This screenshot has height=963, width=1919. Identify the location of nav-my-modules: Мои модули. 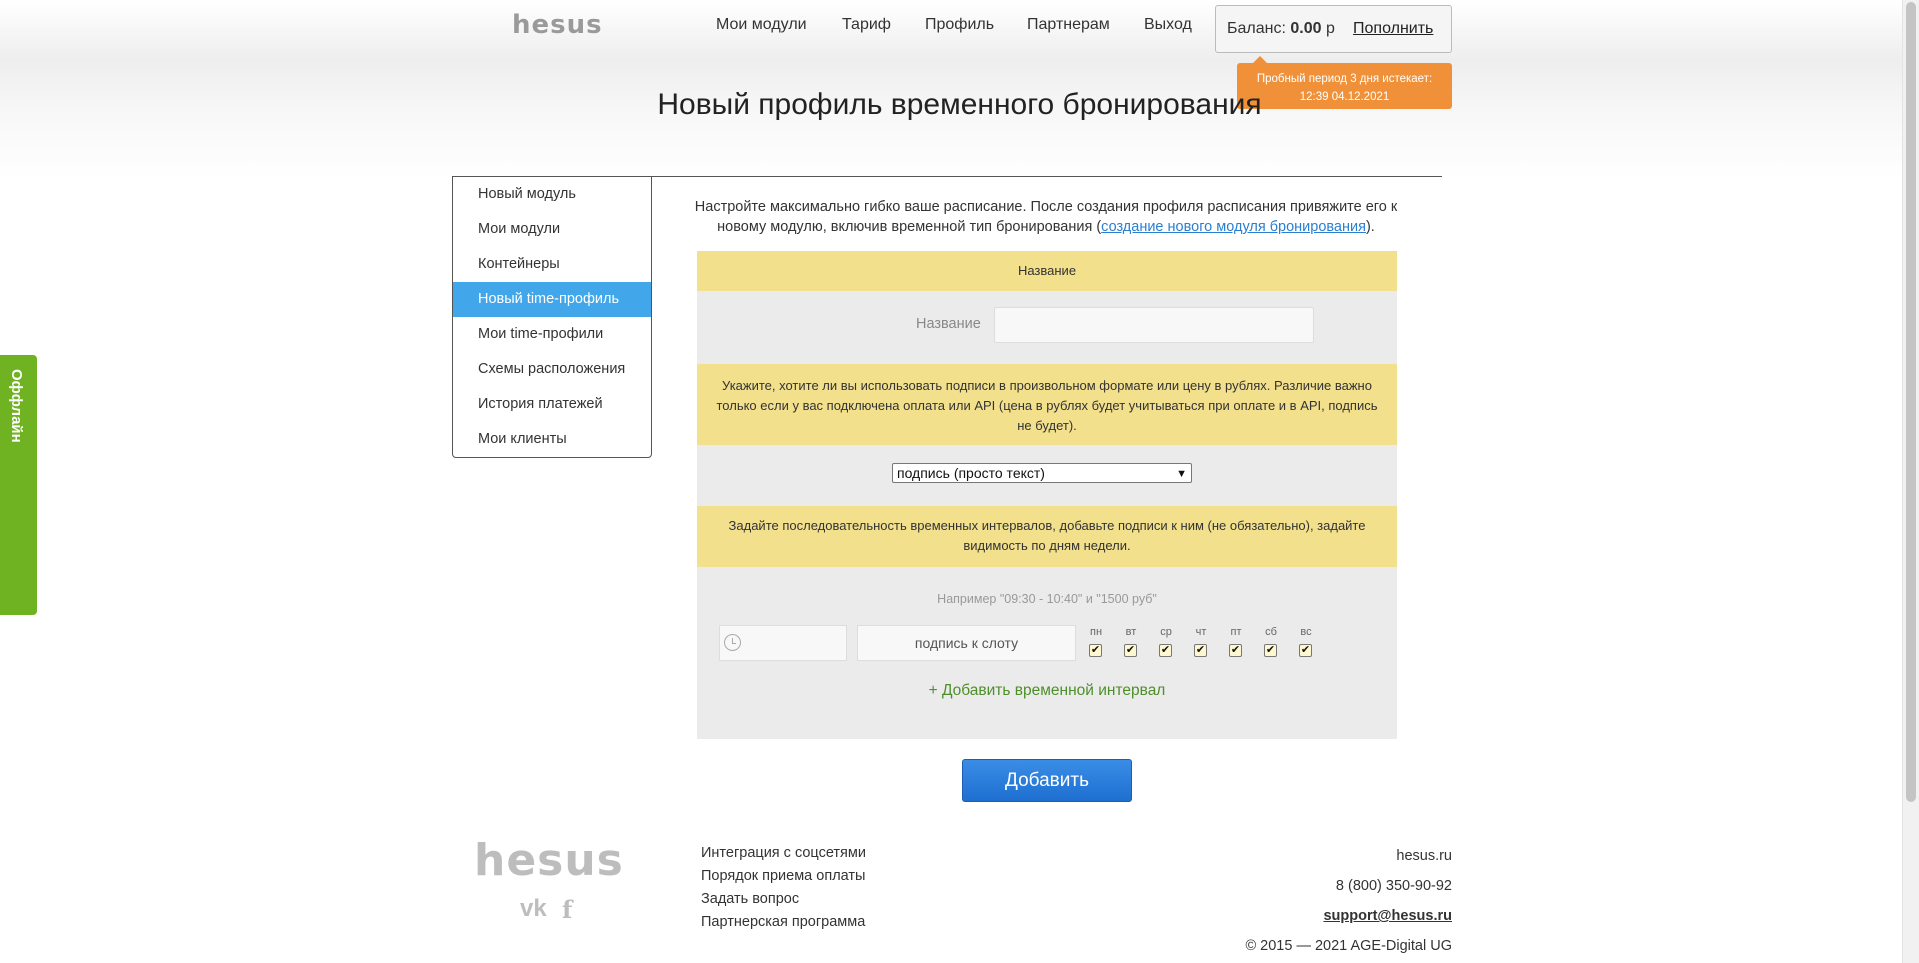
(761, 25).